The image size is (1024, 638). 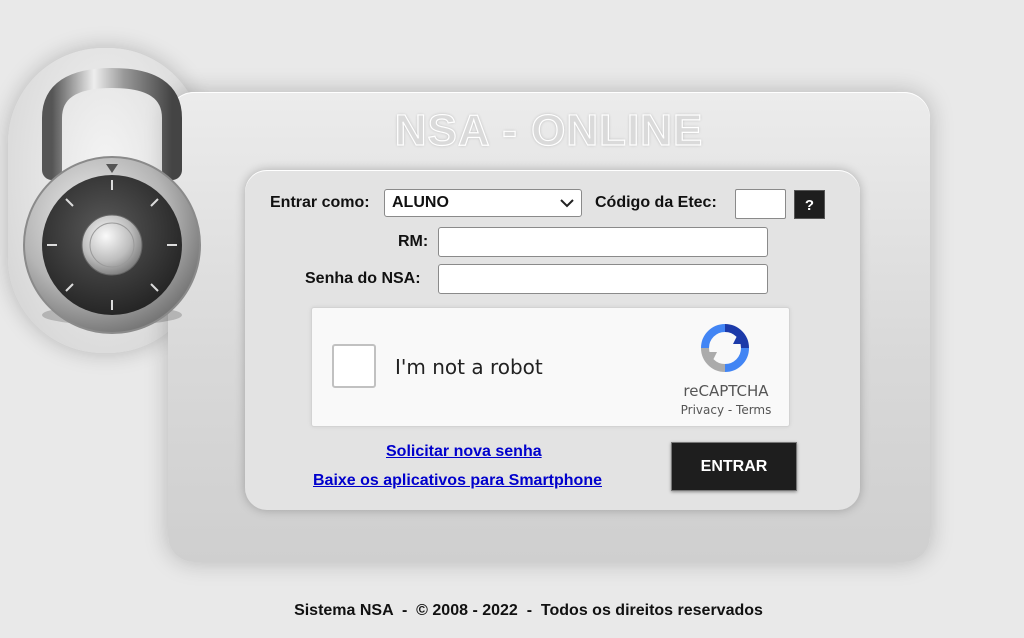 I want to click on submit-button: ENTRAR, so click(x=734, y=466).